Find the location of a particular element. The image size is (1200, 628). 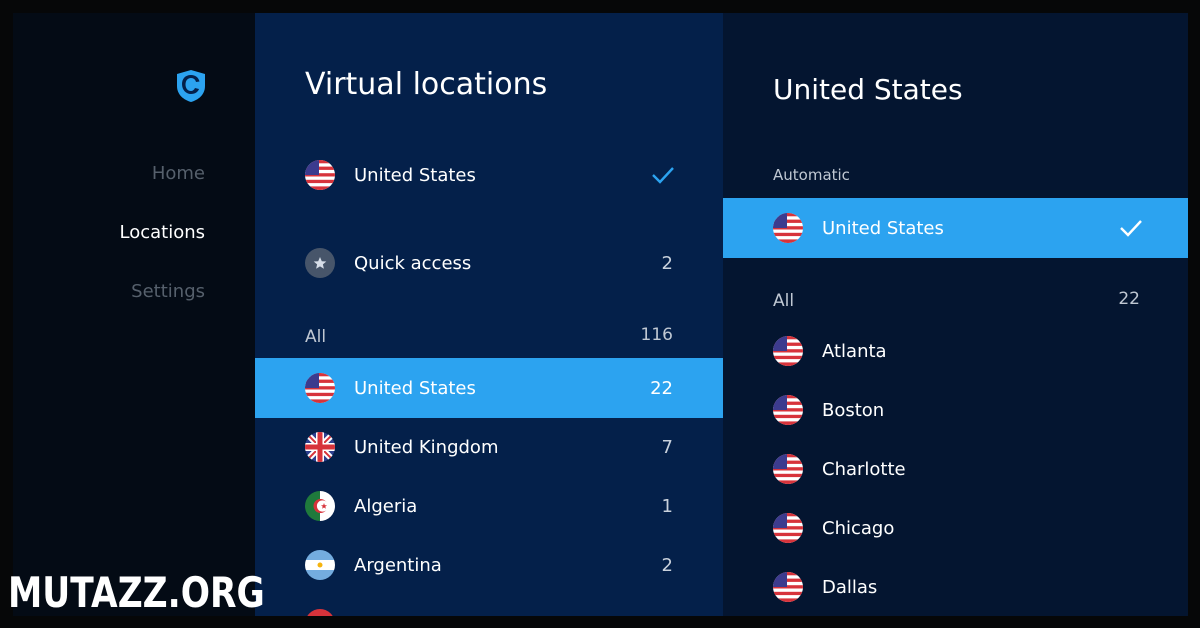

automatic-item-label: United States is located at coordinates (883, 228).